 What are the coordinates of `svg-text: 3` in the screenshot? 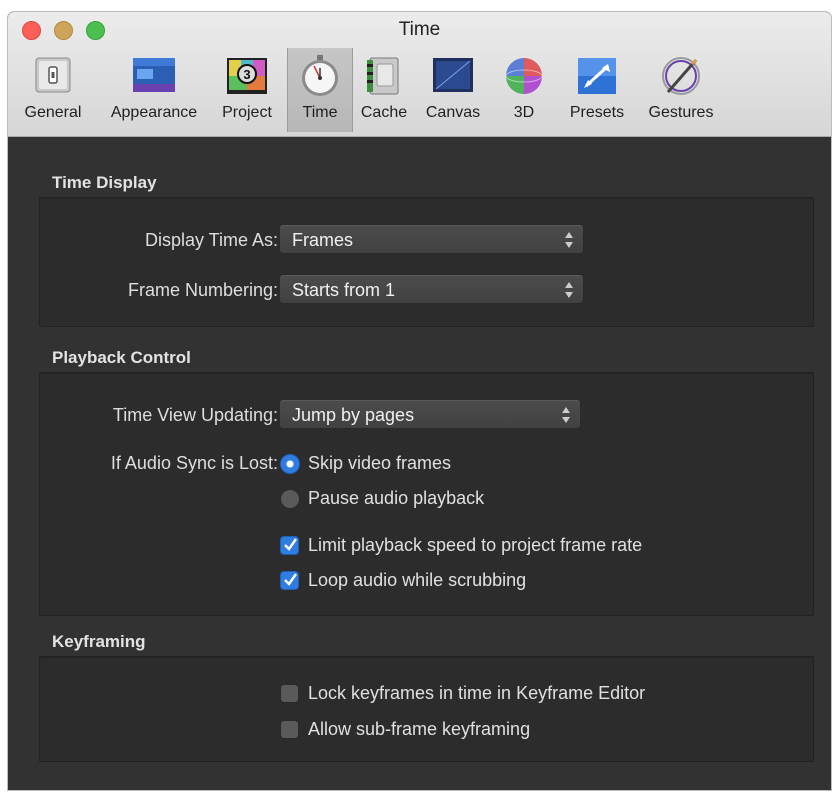 It's located at (246, 74).